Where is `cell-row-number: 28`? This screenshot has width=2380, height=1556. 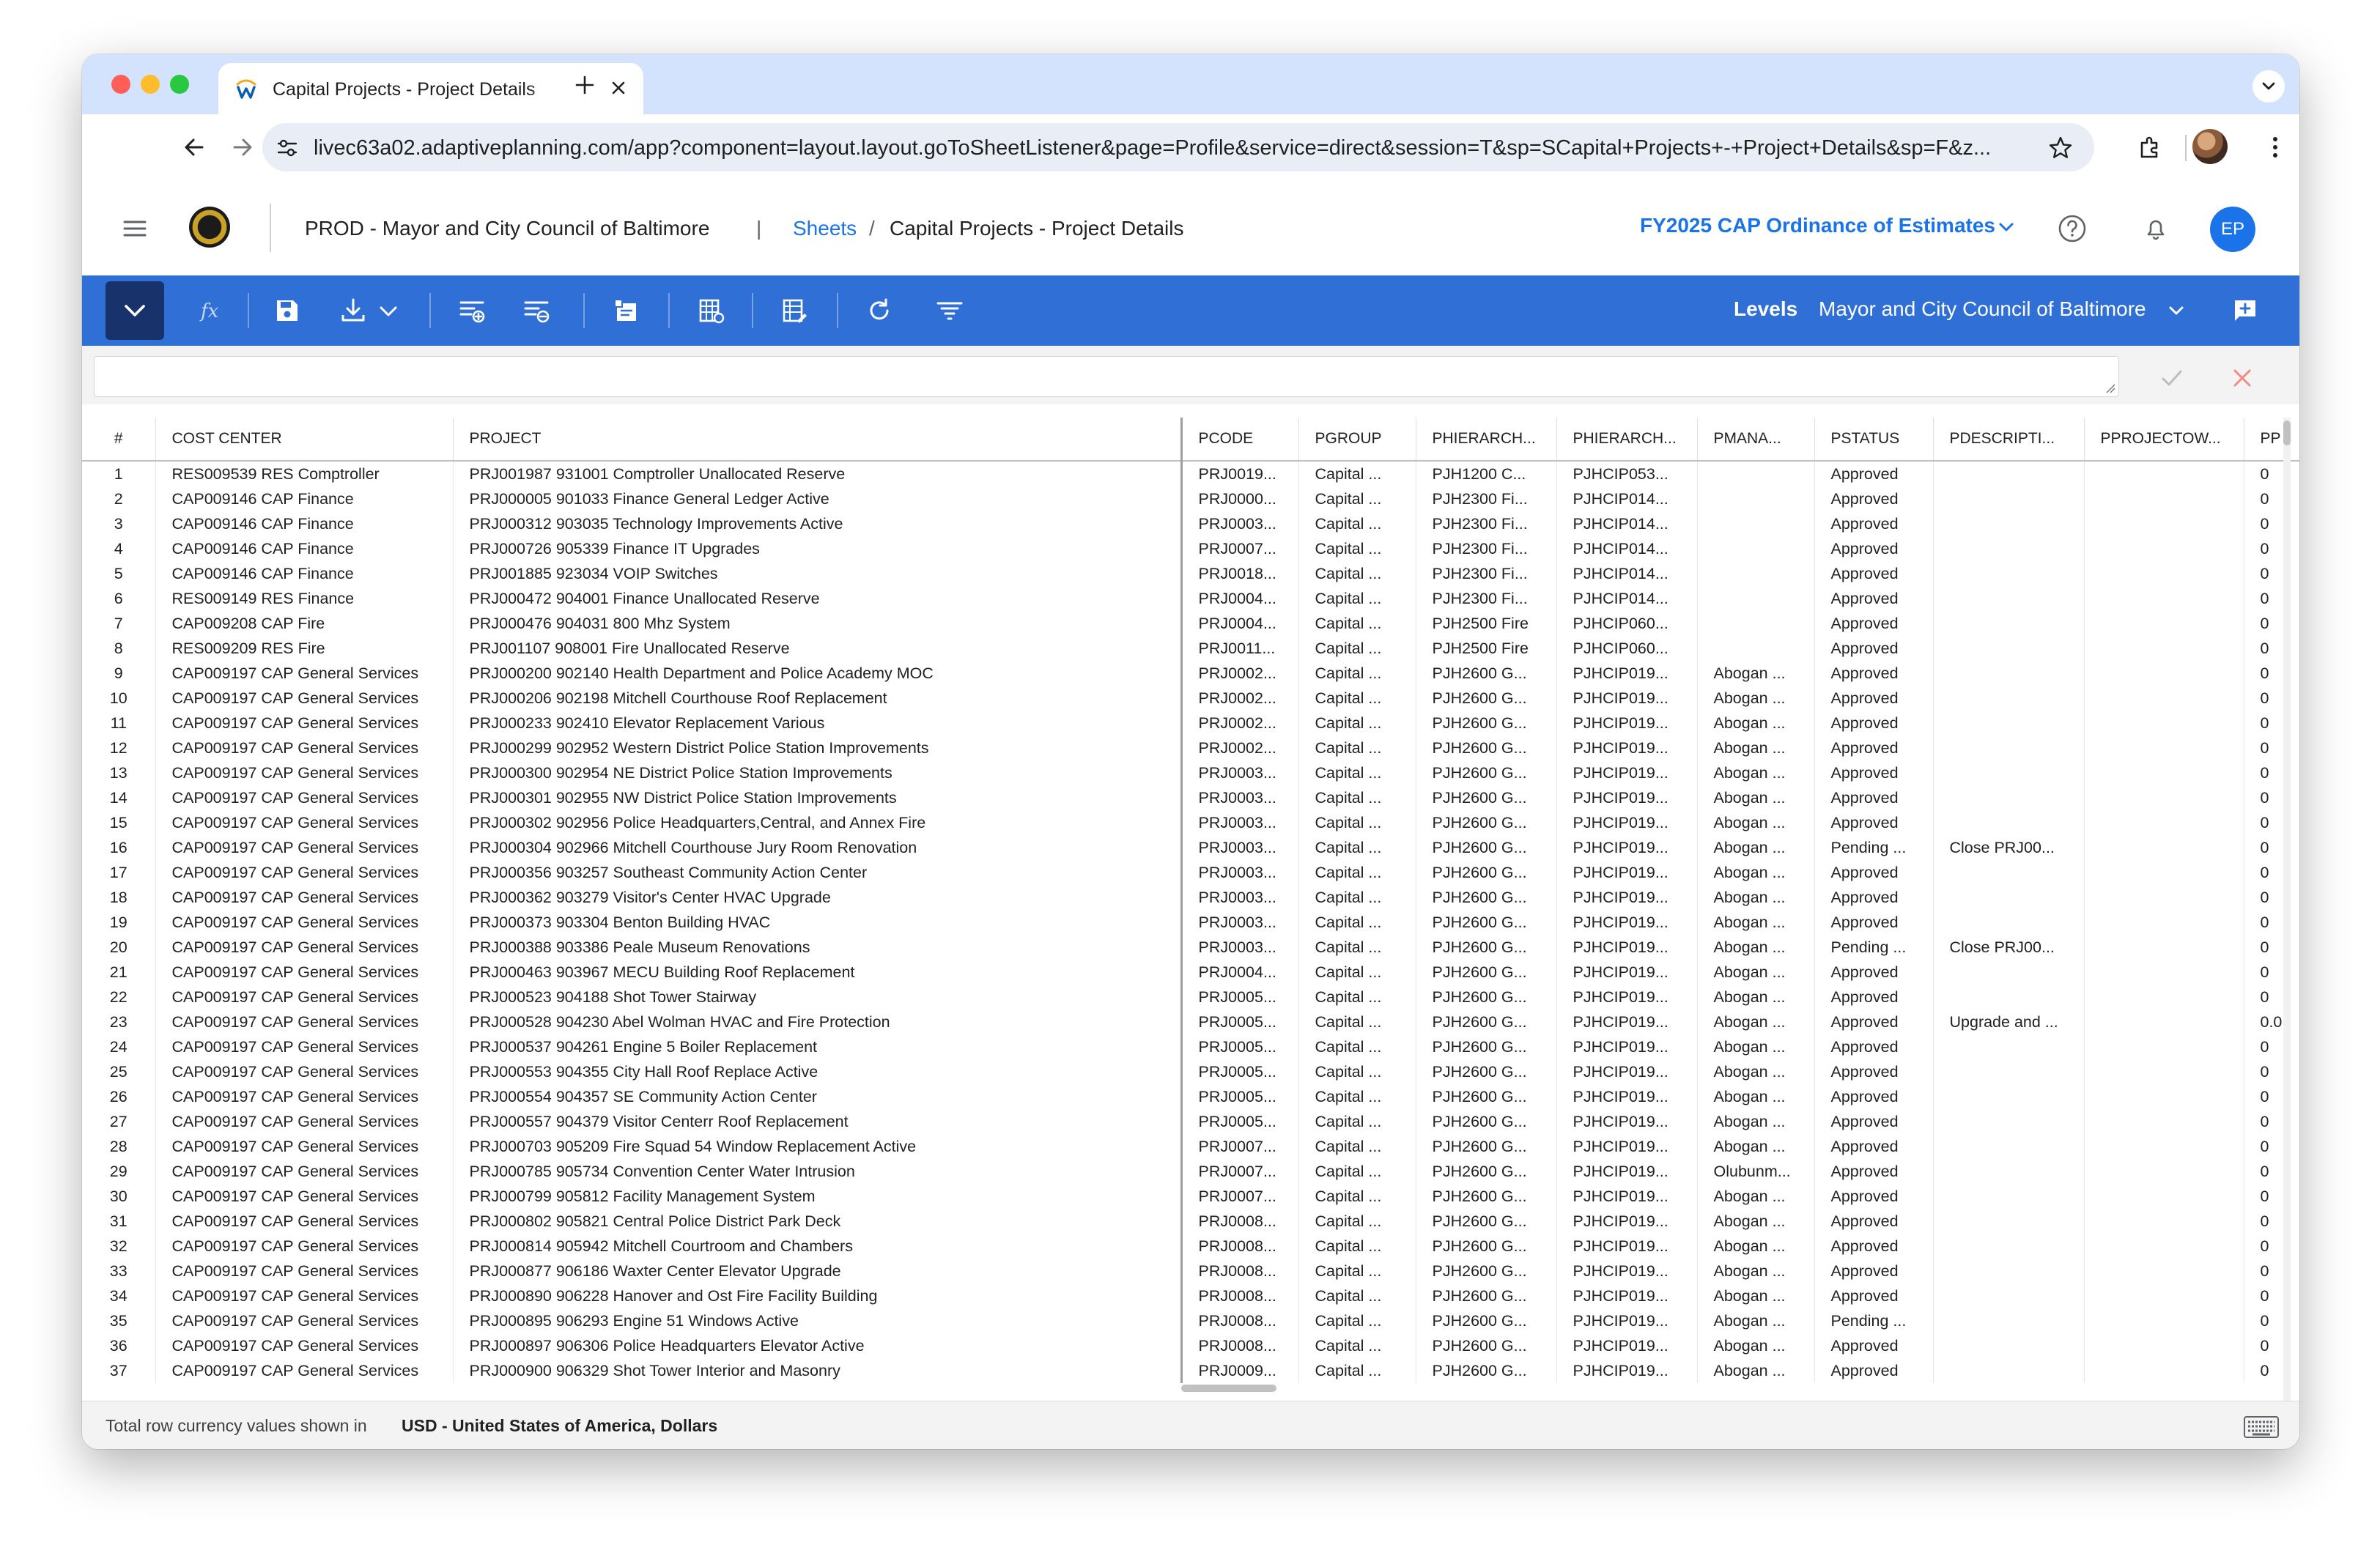
cell-row-number: 28 is located at coordinates (119, 1146).